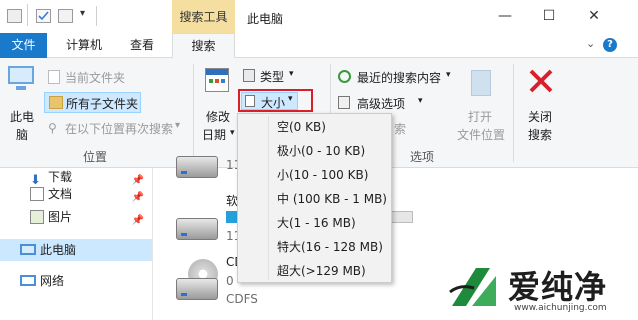 This screenshot has width=638, height=320. Describe the element at coordinates (541, 104) in the screenshot. I see `close-search-button: 关闭 搜索` at that location.